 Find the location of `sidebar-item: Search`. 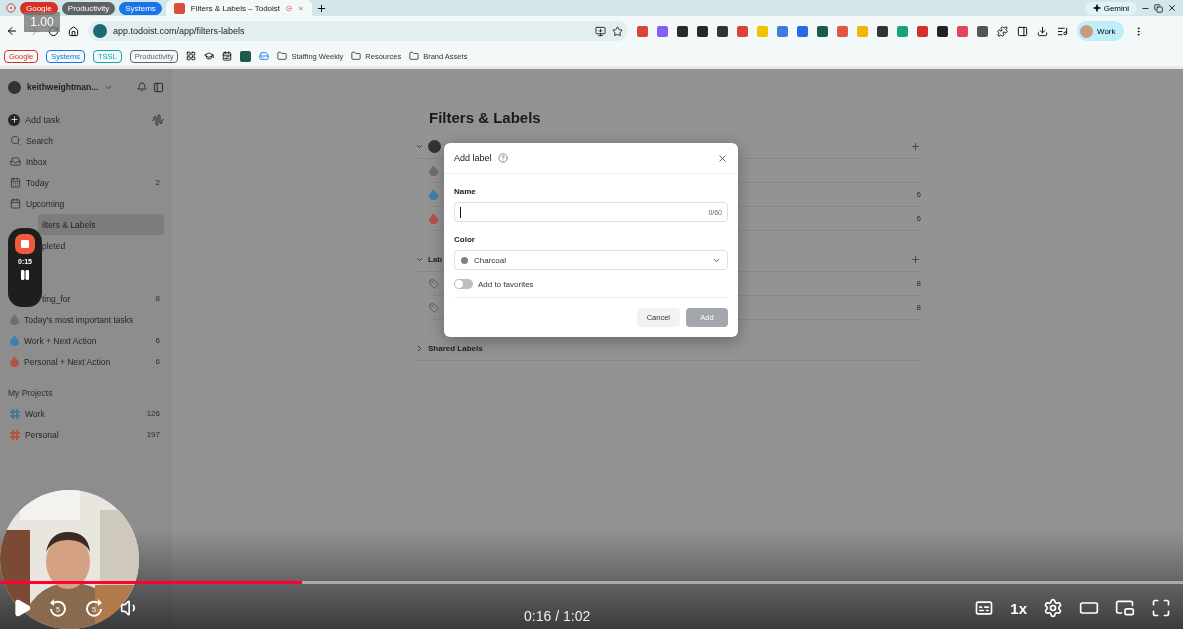

sidebar-item: Search is located at coordinates (86, 140).